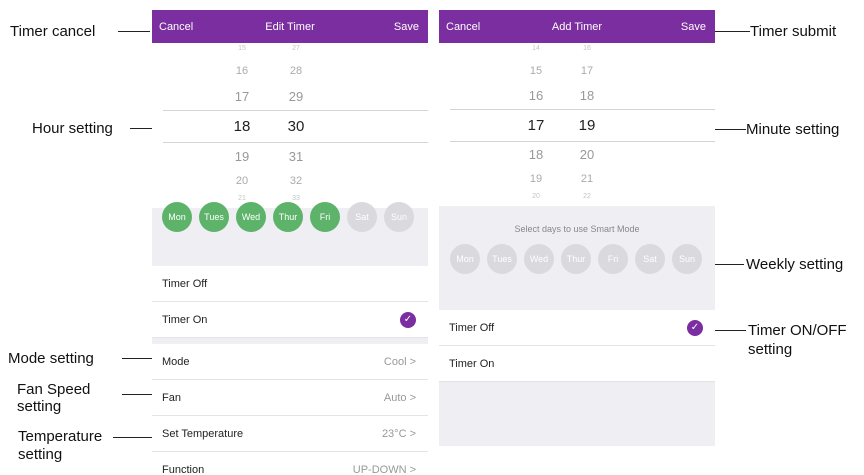  I want to click on mode-label: Mode, so click(176, 362).